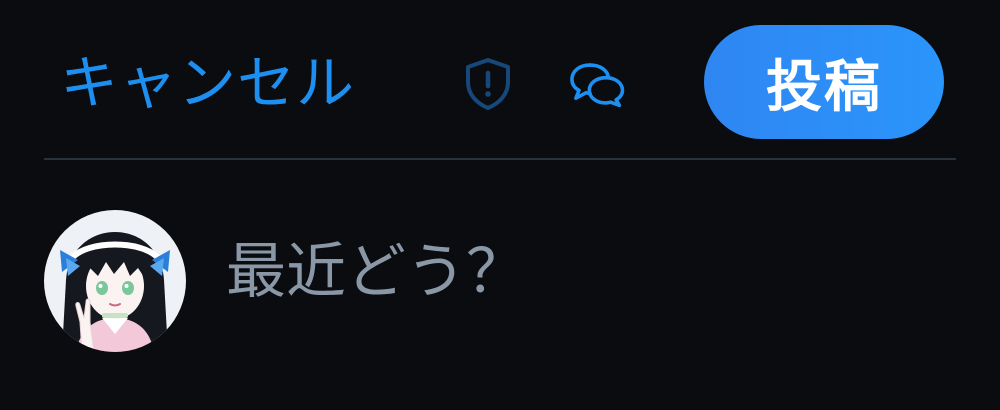 The width and height of the screenshot is (1000, 410). Describe the element at coordinates (598, 84) in the screenshot. I see `chat-bubbles-icon` at that location.